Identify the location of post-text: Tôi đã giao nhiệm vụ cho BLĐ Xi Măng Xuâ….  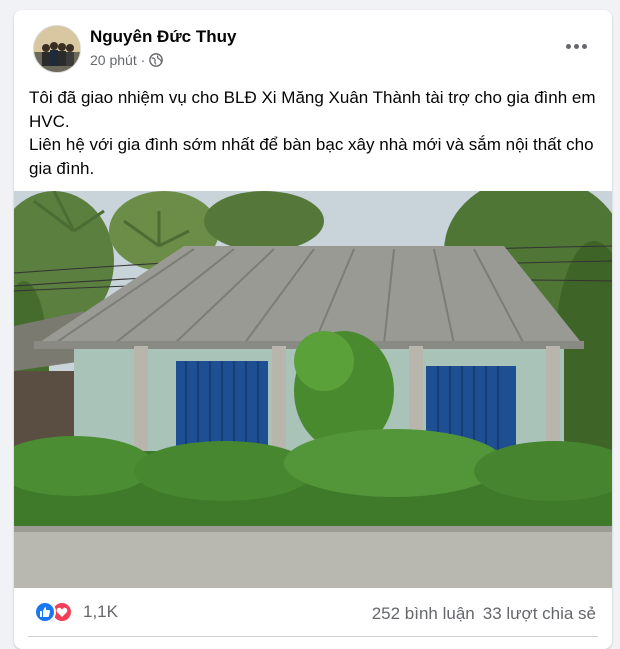
(314, 133).